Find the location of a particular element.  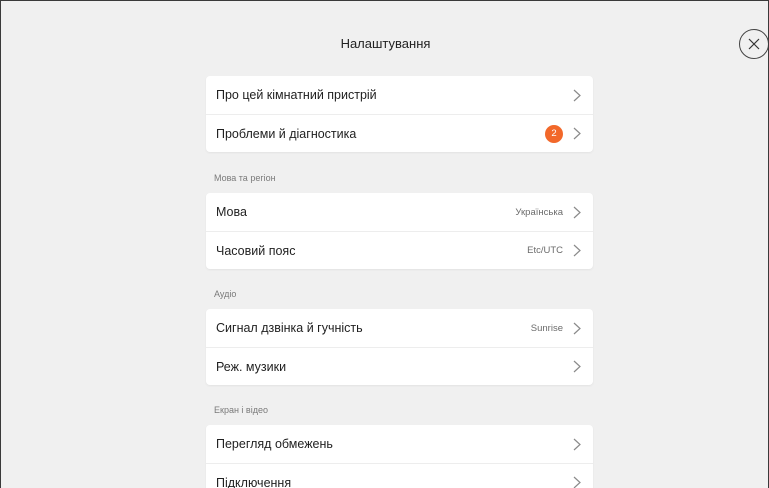

close-icon is located at coordinates (754, 44).